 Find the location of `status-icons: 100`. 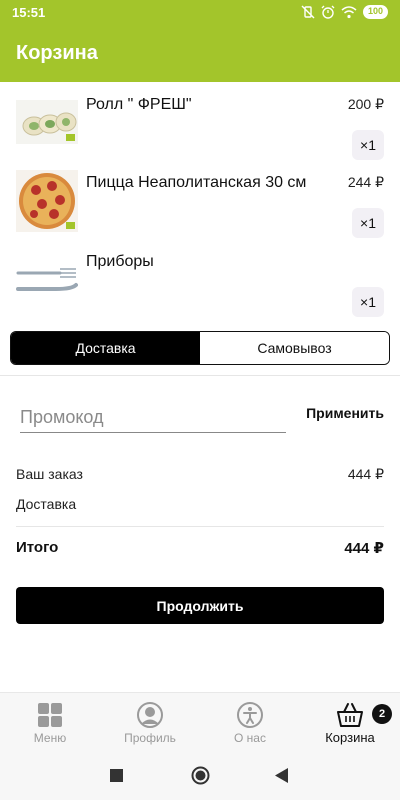

status-icons: 100 is located at coordinates (344, 12).